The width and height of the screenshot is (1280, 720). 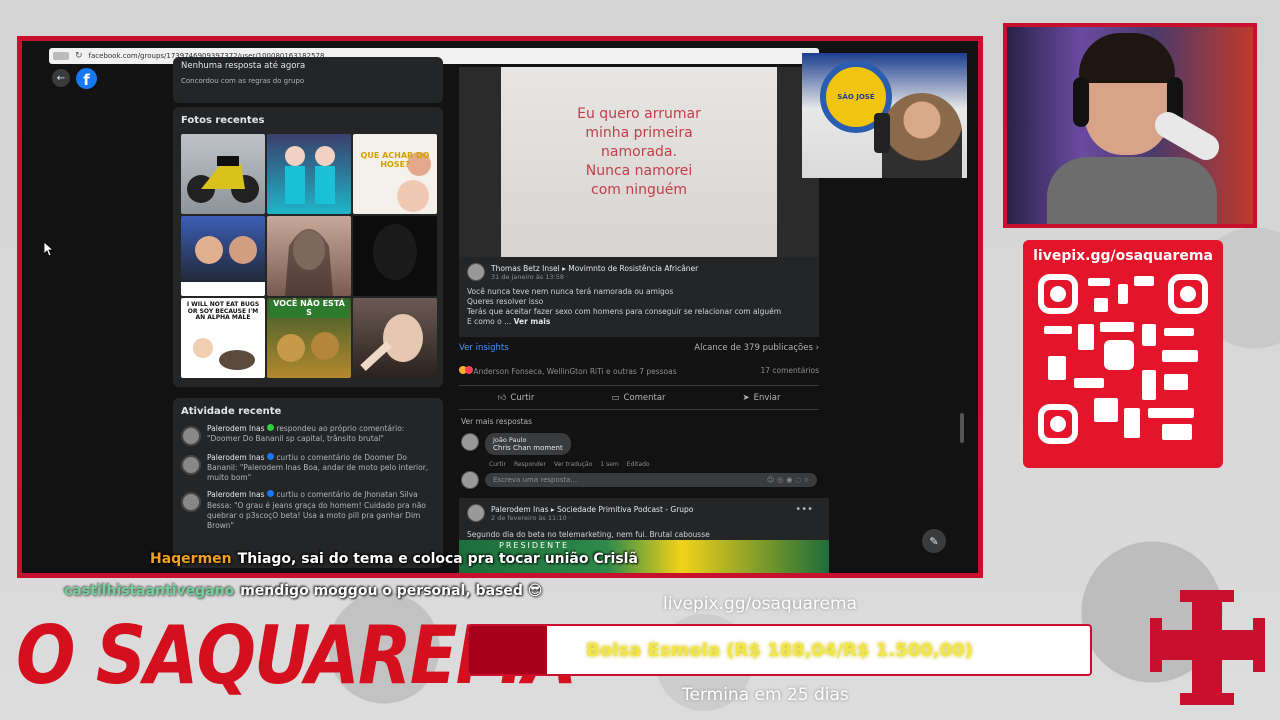 What do you see at coordinates (962, 428) in the screenshot?
I see `scrollbar` at bounding box center [962, 428].